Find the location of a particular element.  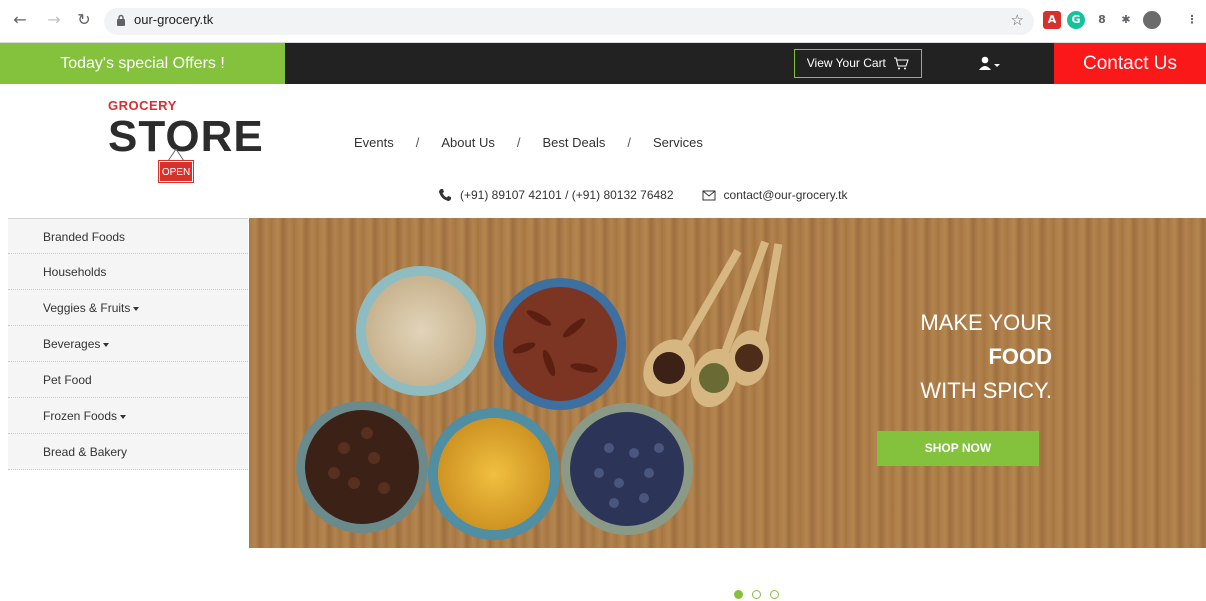

profile-avatar is located at coordinates (1152, 20).